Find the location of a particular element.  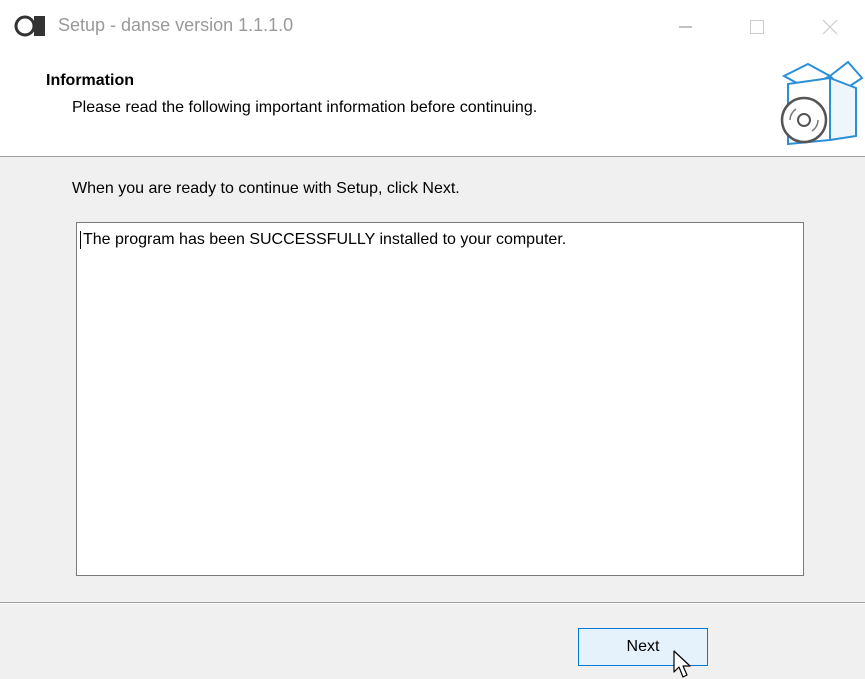

minimize-button is located at coordinates (686, 27).